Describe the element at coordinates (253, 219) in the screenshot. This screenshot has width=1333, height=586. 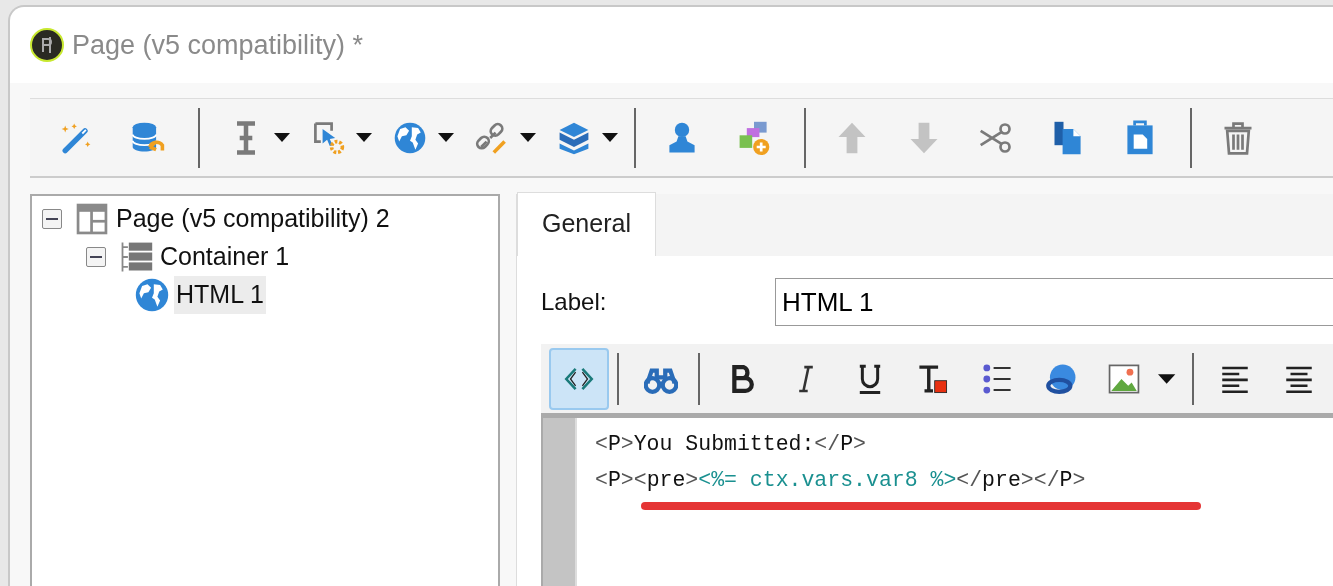
I see `tree-item: Page (v5 compatibility) 2` at that location.